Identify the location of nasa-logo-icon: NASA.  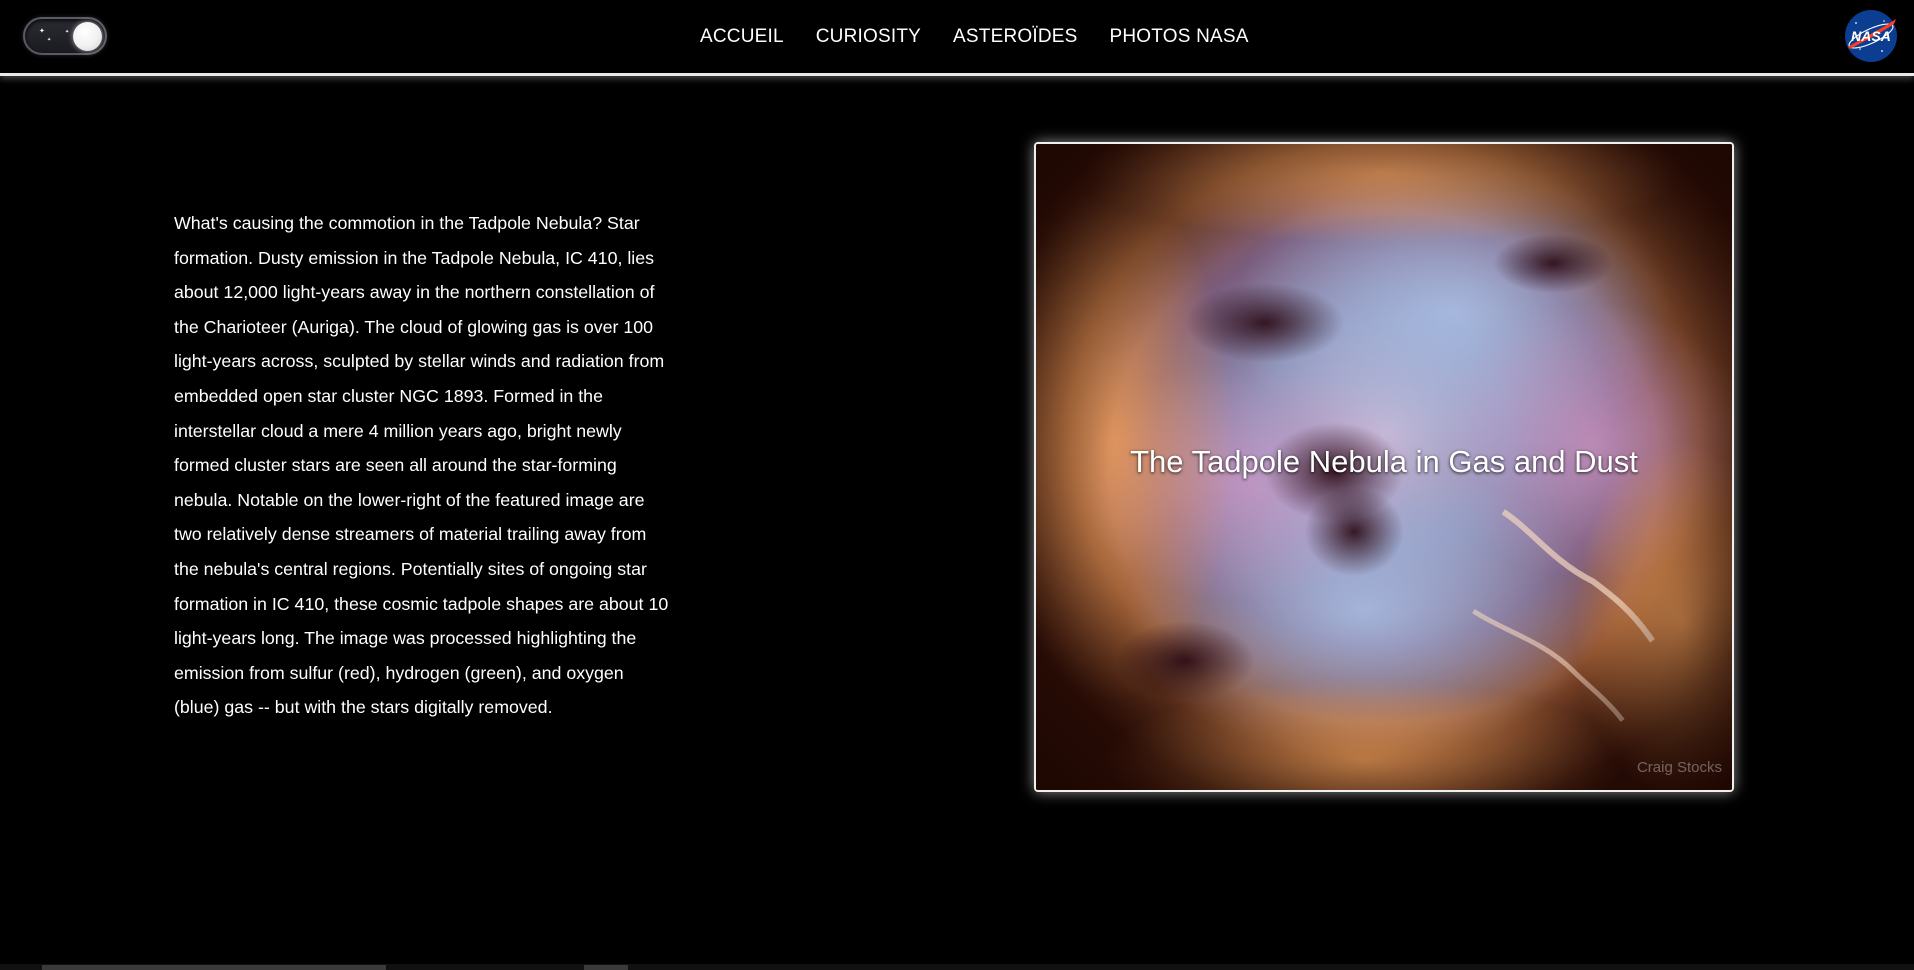
(1871, 36).